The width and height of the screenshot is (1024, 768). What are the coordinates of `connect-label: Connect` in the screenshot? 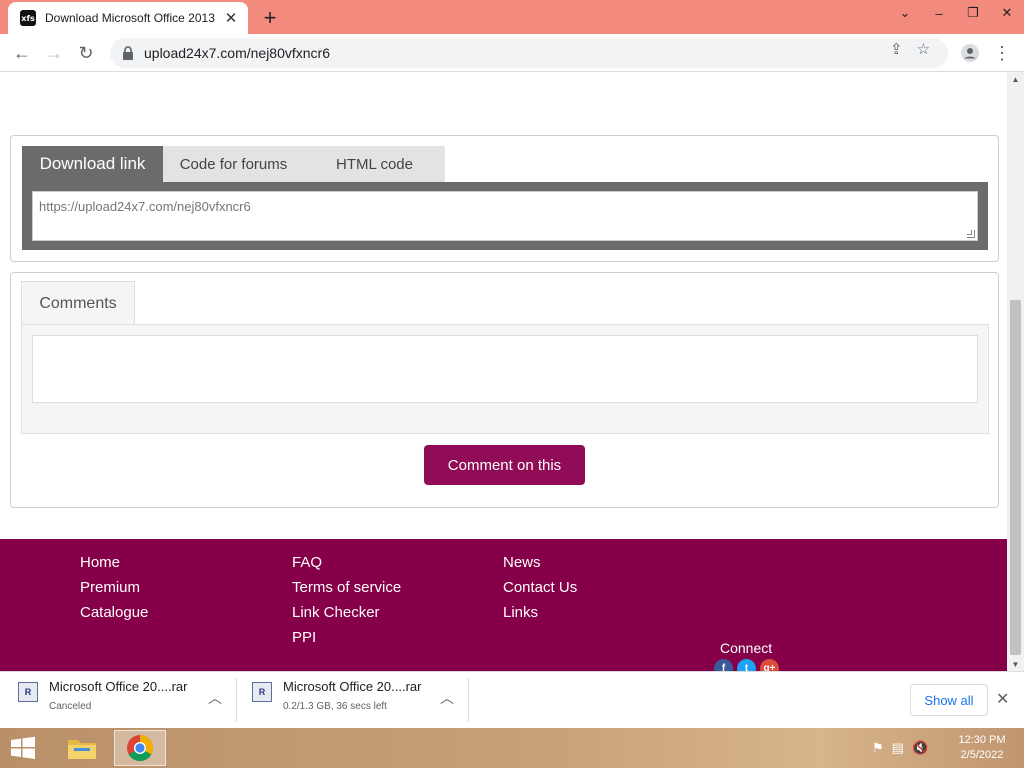 It's located at (746, 648).